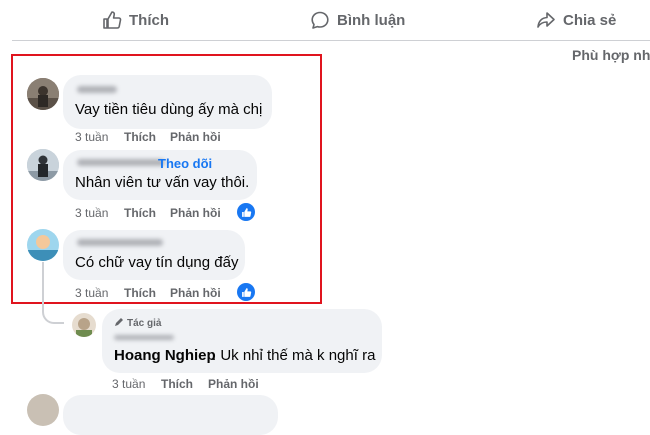 This screenshot has height=435, width=650. Describe the element at coordinates (233, 384) in the screenshot. I see `reply-reply-link: Phản hồi` at that location.